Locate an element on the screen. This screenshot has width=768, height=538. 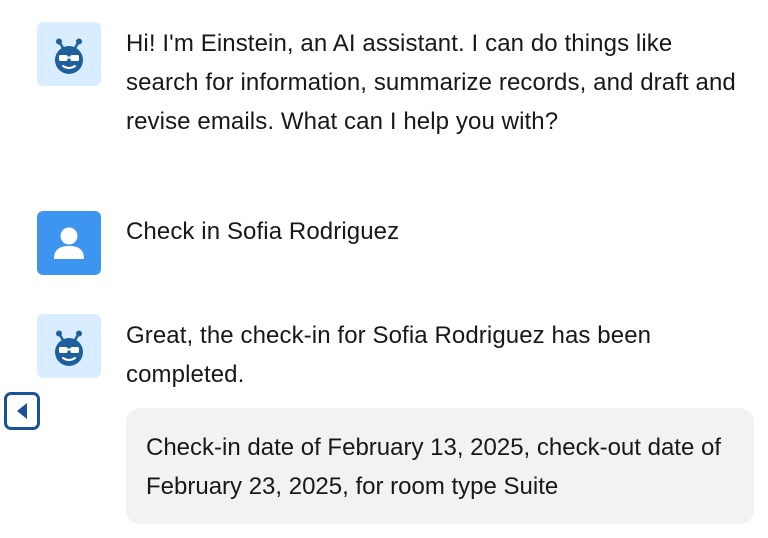
caret-left-icon is located at coordinates (22, 411).